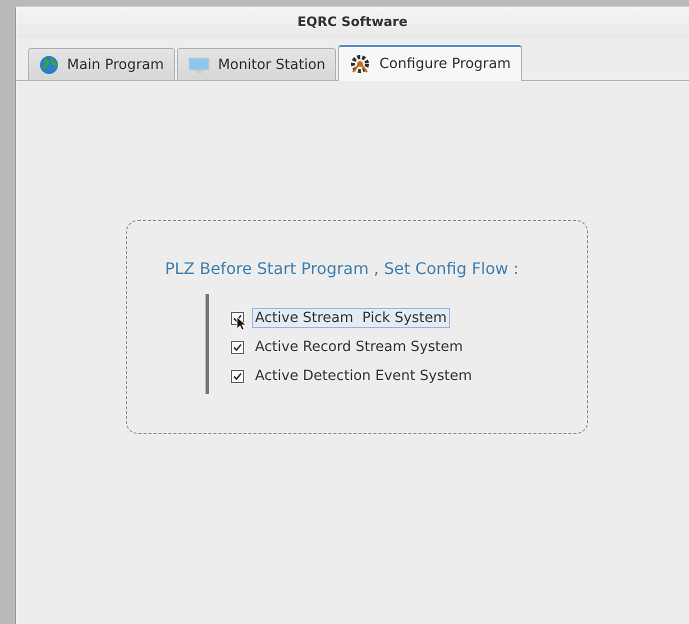 The image size is (689, 624). What do you see at coordinates (363, 376) in the screenshot?
I see `checkbox-label: Active Detection Event System` at bounding box center [363, 376].